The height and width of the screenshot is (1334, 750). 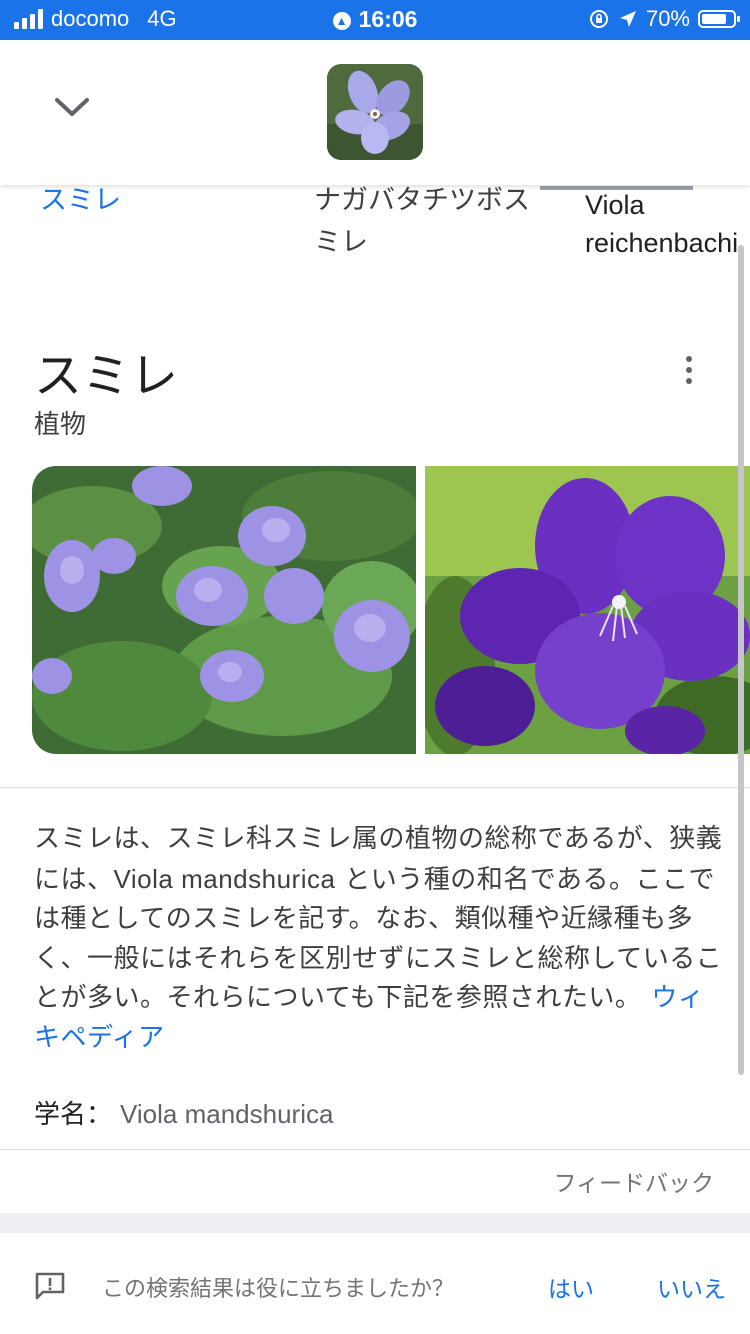 I want to click on entity-title: スミレ, so click(x=106, y=376).